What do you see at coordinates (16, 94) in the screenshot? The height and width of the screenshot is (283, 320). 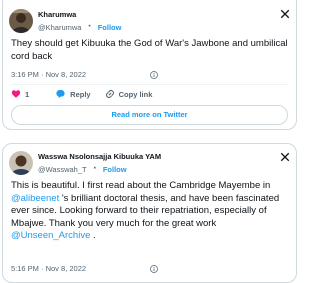 I see `heart-icon` at bounding box center [16, 94].